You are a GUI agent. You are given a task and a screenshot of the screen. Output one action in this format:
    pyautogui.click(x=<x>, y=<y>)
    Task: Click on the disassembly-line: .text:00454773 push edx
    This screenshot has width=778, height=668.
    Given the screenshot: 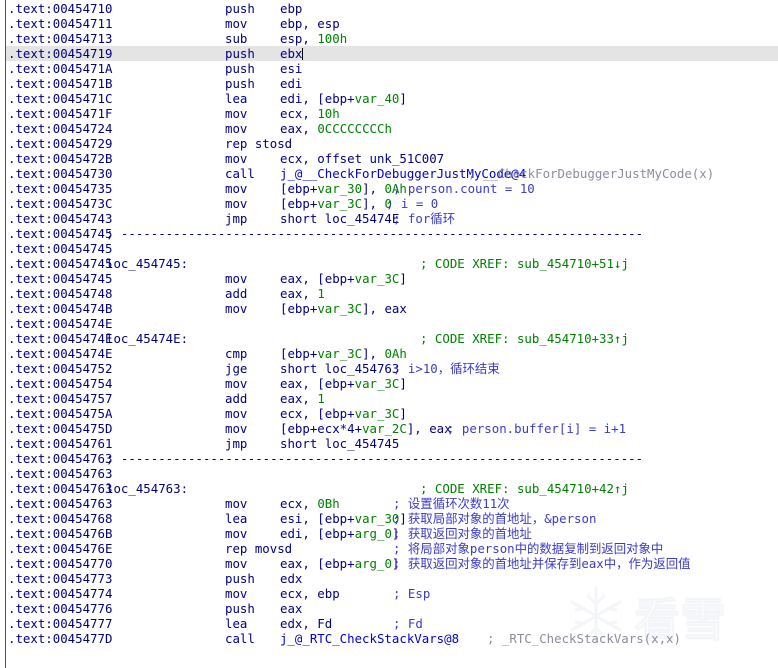 What is the action you would take?
    pyautogui.click(x=389, y=578)
    